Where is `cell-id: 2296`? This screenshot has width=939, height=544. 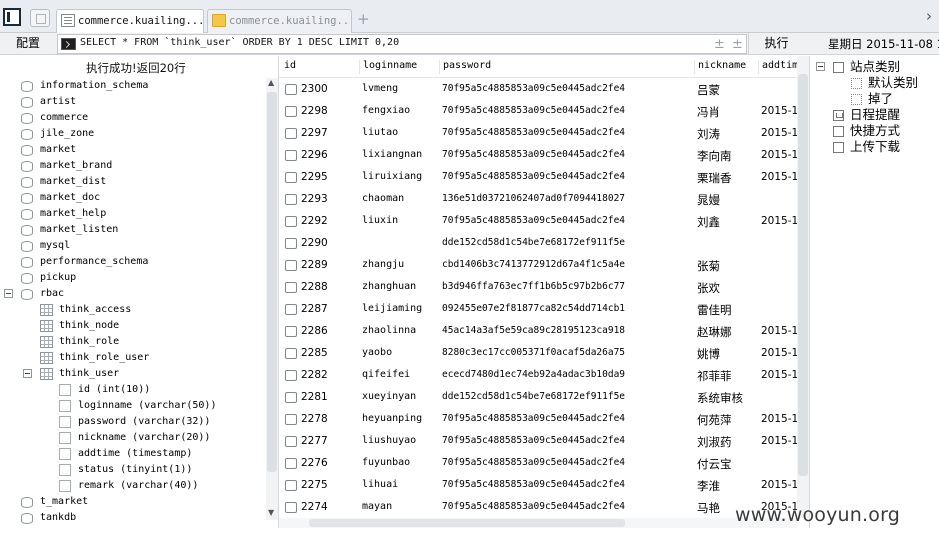 cell-id: 2296 is located at coordinates (314, 155).